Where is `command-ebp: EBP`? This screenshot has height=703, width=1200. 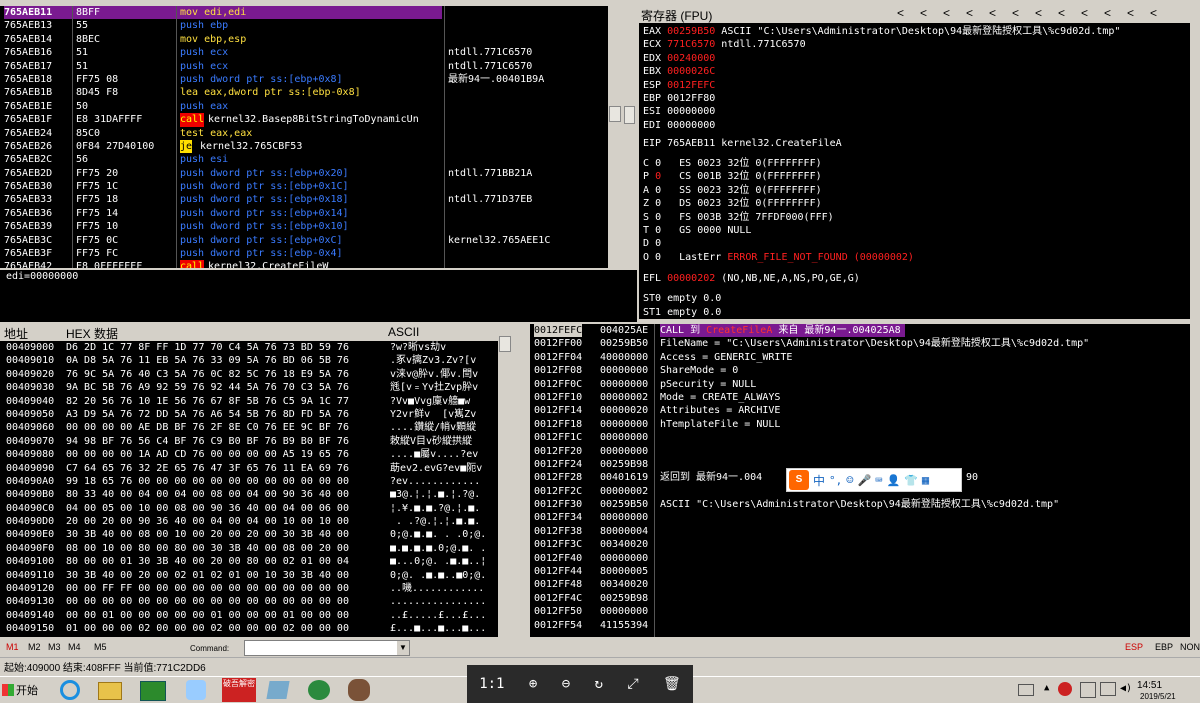 command-ebp: EBP is located at coordinates (1164, 647).